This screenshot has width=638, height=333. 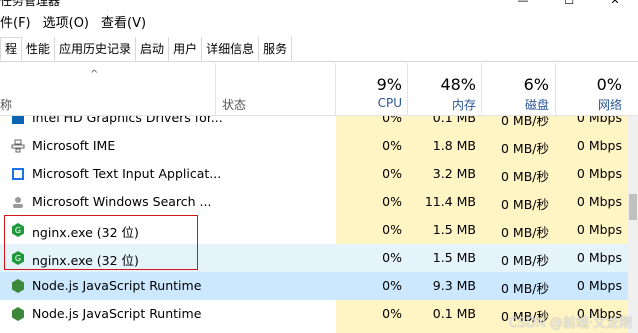 What do you see at coordinates (96, 49) in the screenshot?
I see `tab-app-history: 应用历史记录` at bounding box center [96, 49].